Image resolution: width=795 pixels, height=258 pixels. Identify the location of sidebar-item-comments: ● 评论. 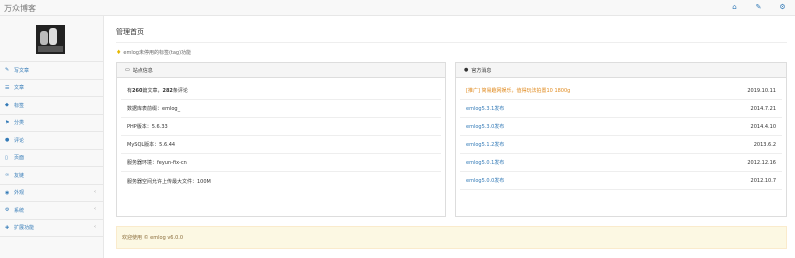
(51, 141).